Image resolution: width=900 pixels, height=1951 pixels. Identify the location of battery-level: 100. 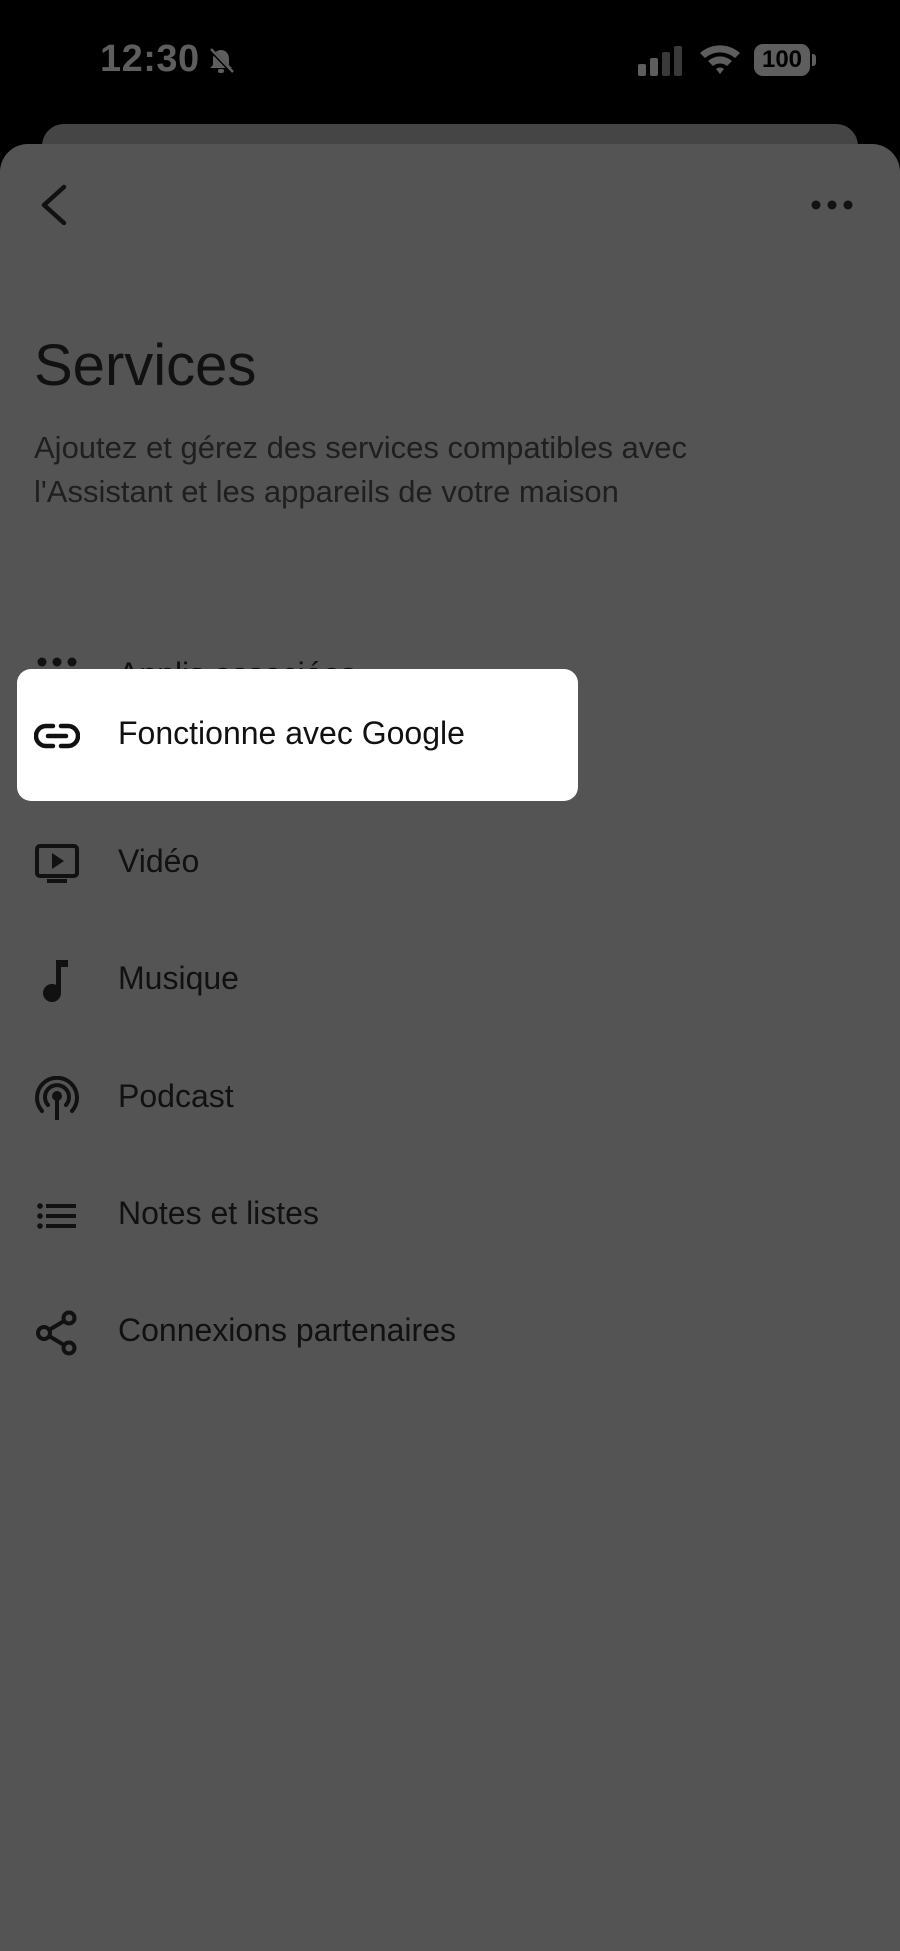
(782, 60).